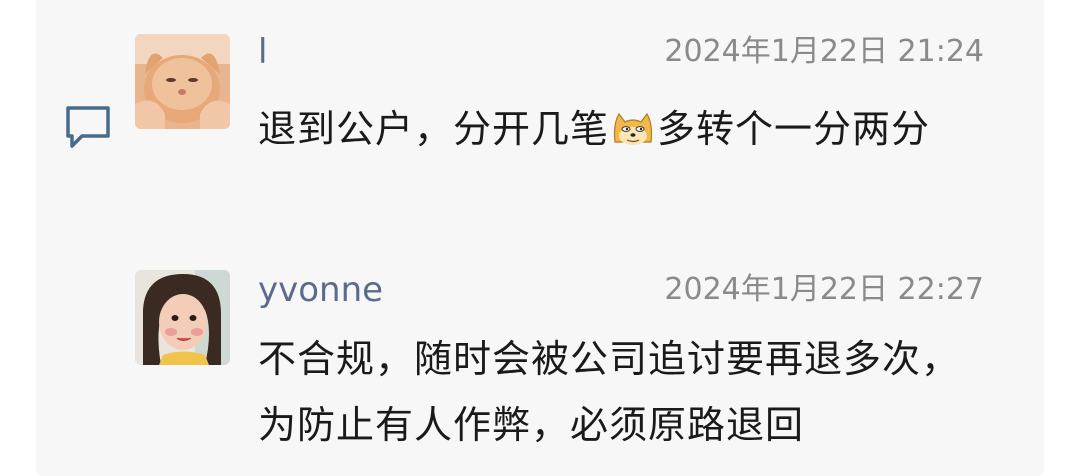  I want to click on doge-emoji-icon, so click(633, 123).